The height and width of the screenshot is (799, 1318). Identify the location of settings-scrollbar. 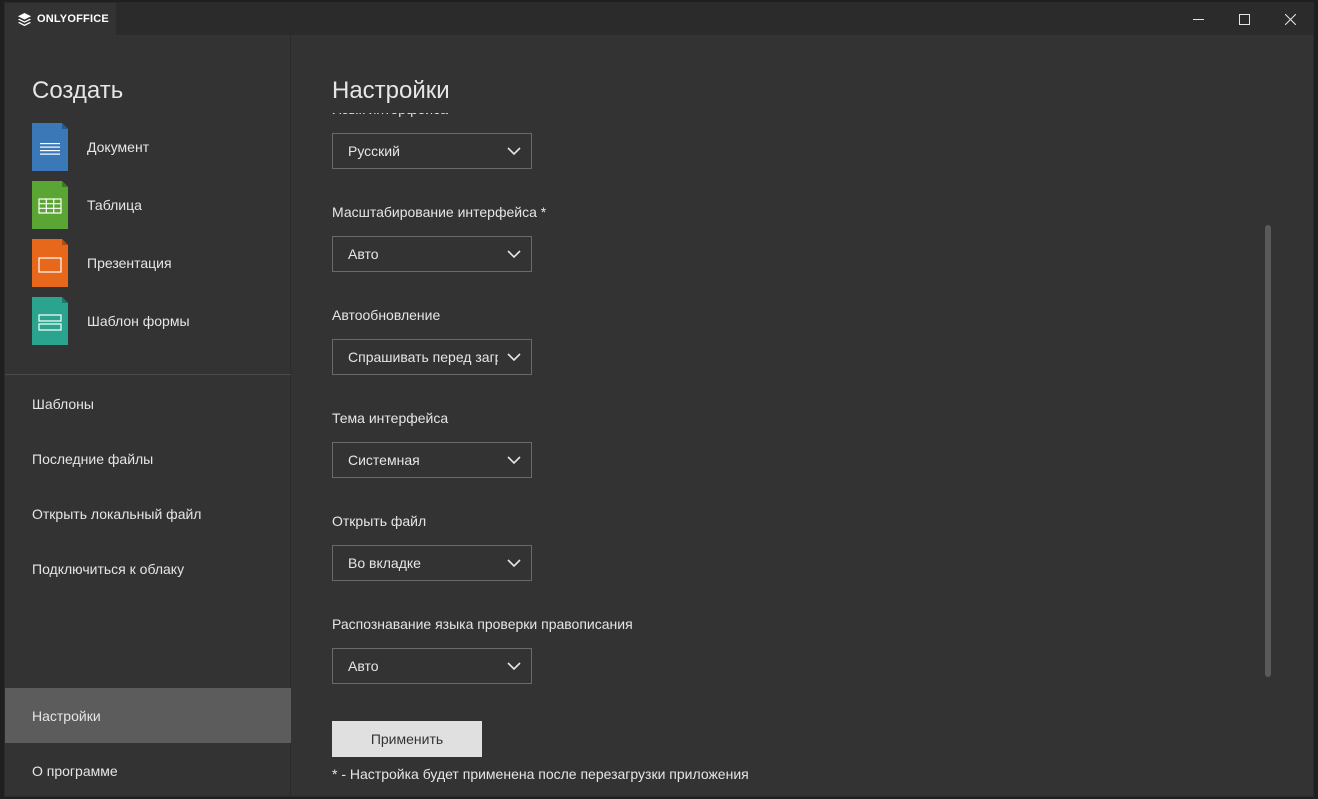
(1268, 451).